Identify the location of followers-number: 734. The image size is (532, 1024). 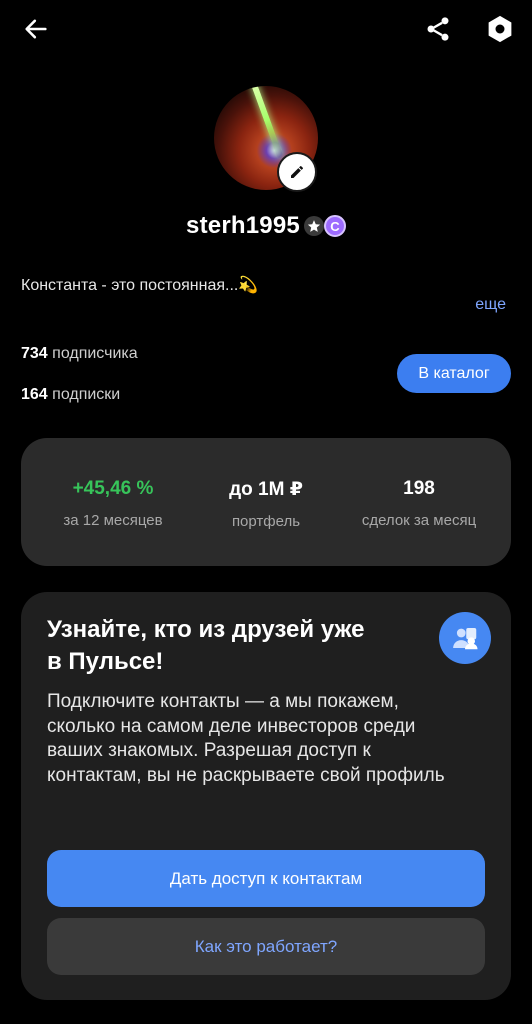
(34, 353).